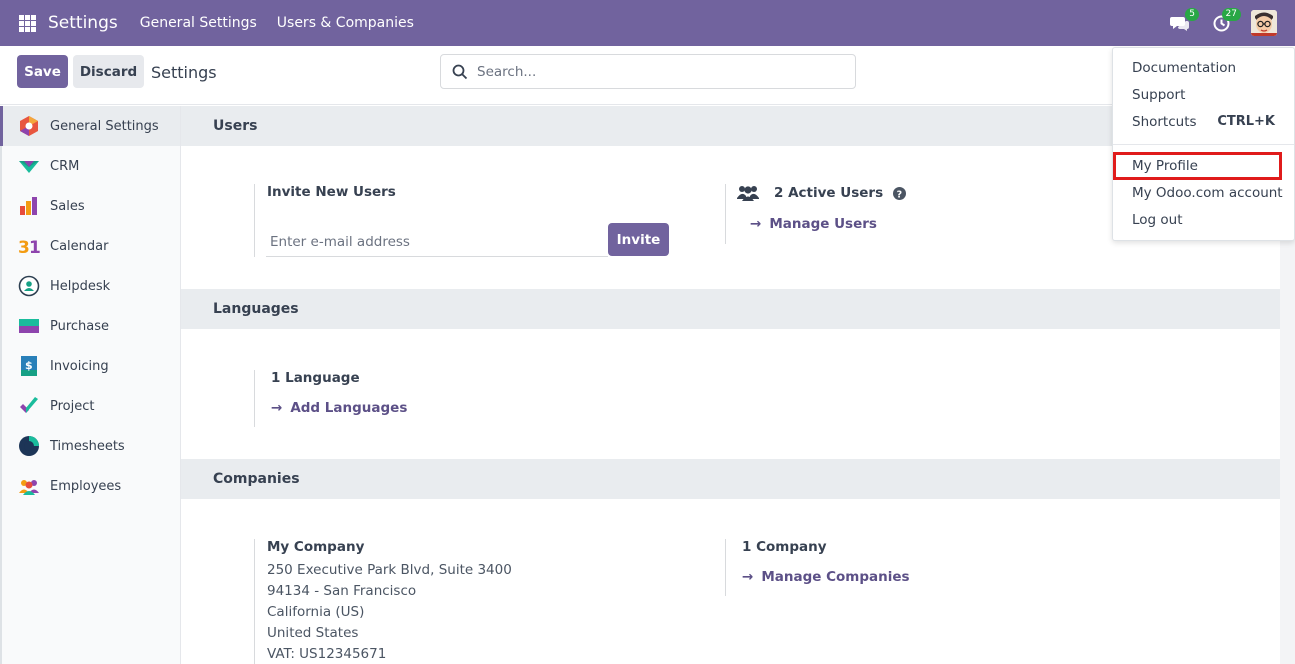 Image resolution: width=1295 pixels, height=664 pixels. Describe the element at coordinates (29, 446) in the screenshot. I see `timesheets-icon` at that location.